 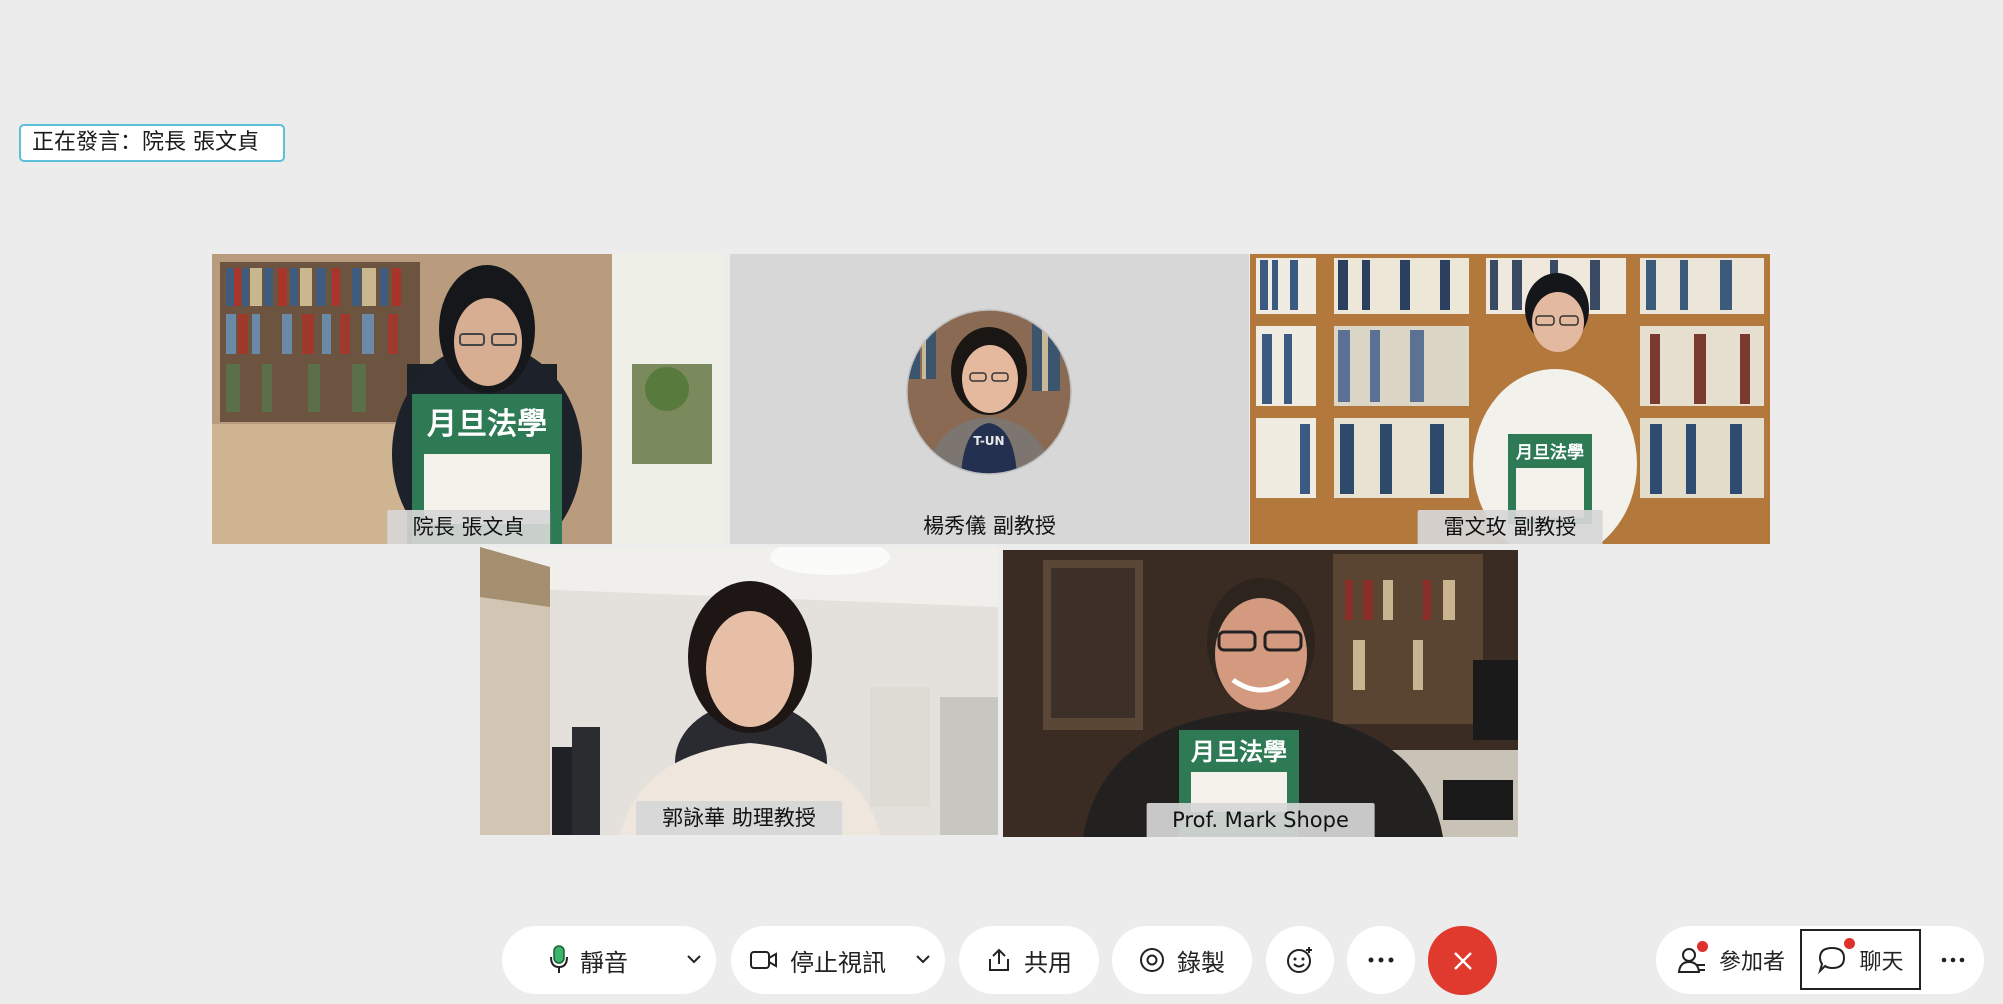 I want to click on participants-button: 參加者, so click(x=1731, y=960).